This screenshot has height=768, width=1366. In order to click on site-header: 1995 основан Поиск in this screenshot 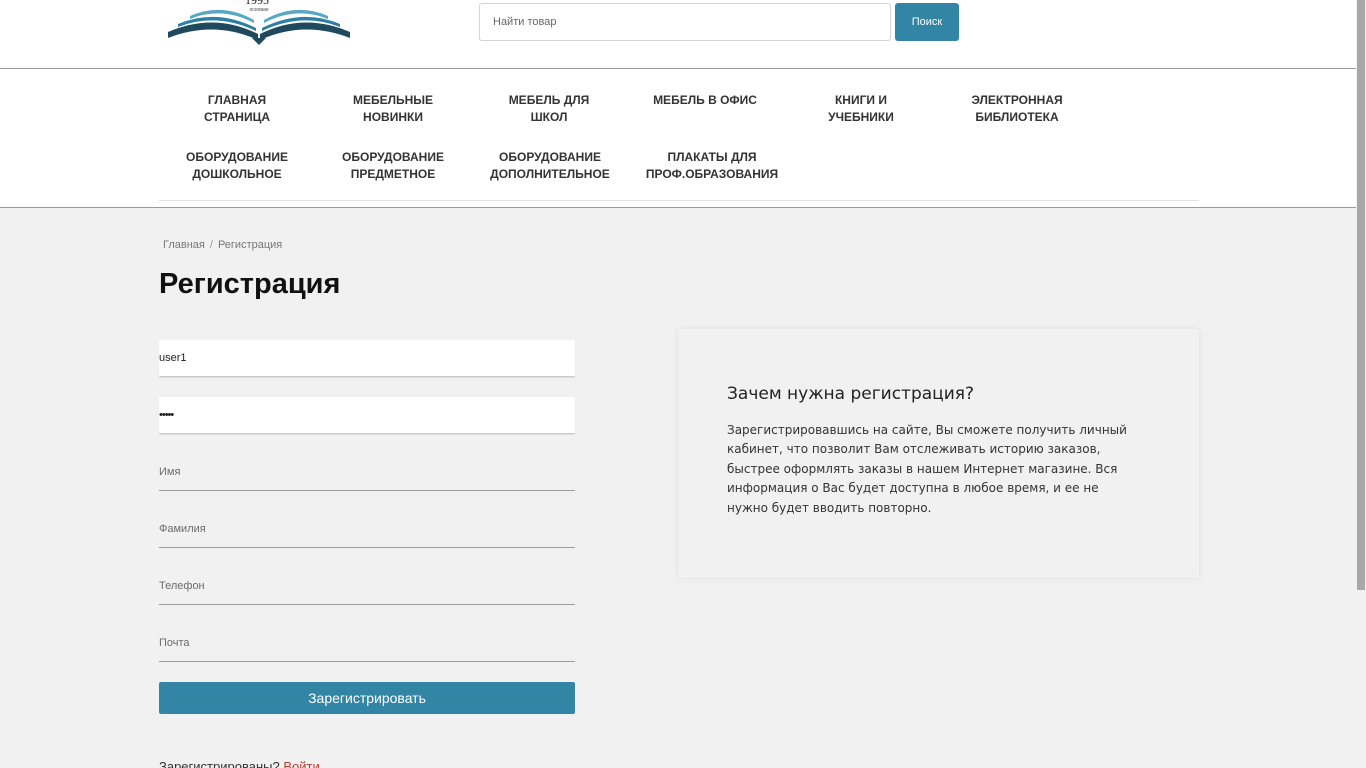, I will do `click(678, 34)`.